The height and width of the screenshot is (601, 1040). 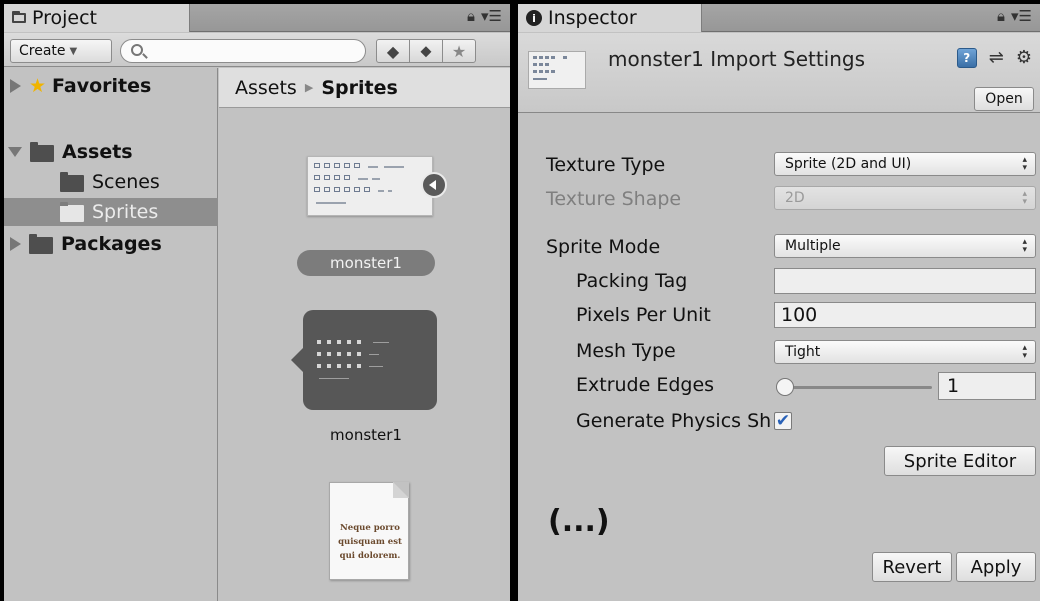 I want to click on tree-item-scenes: Scenes, so click(x=111, y=182).